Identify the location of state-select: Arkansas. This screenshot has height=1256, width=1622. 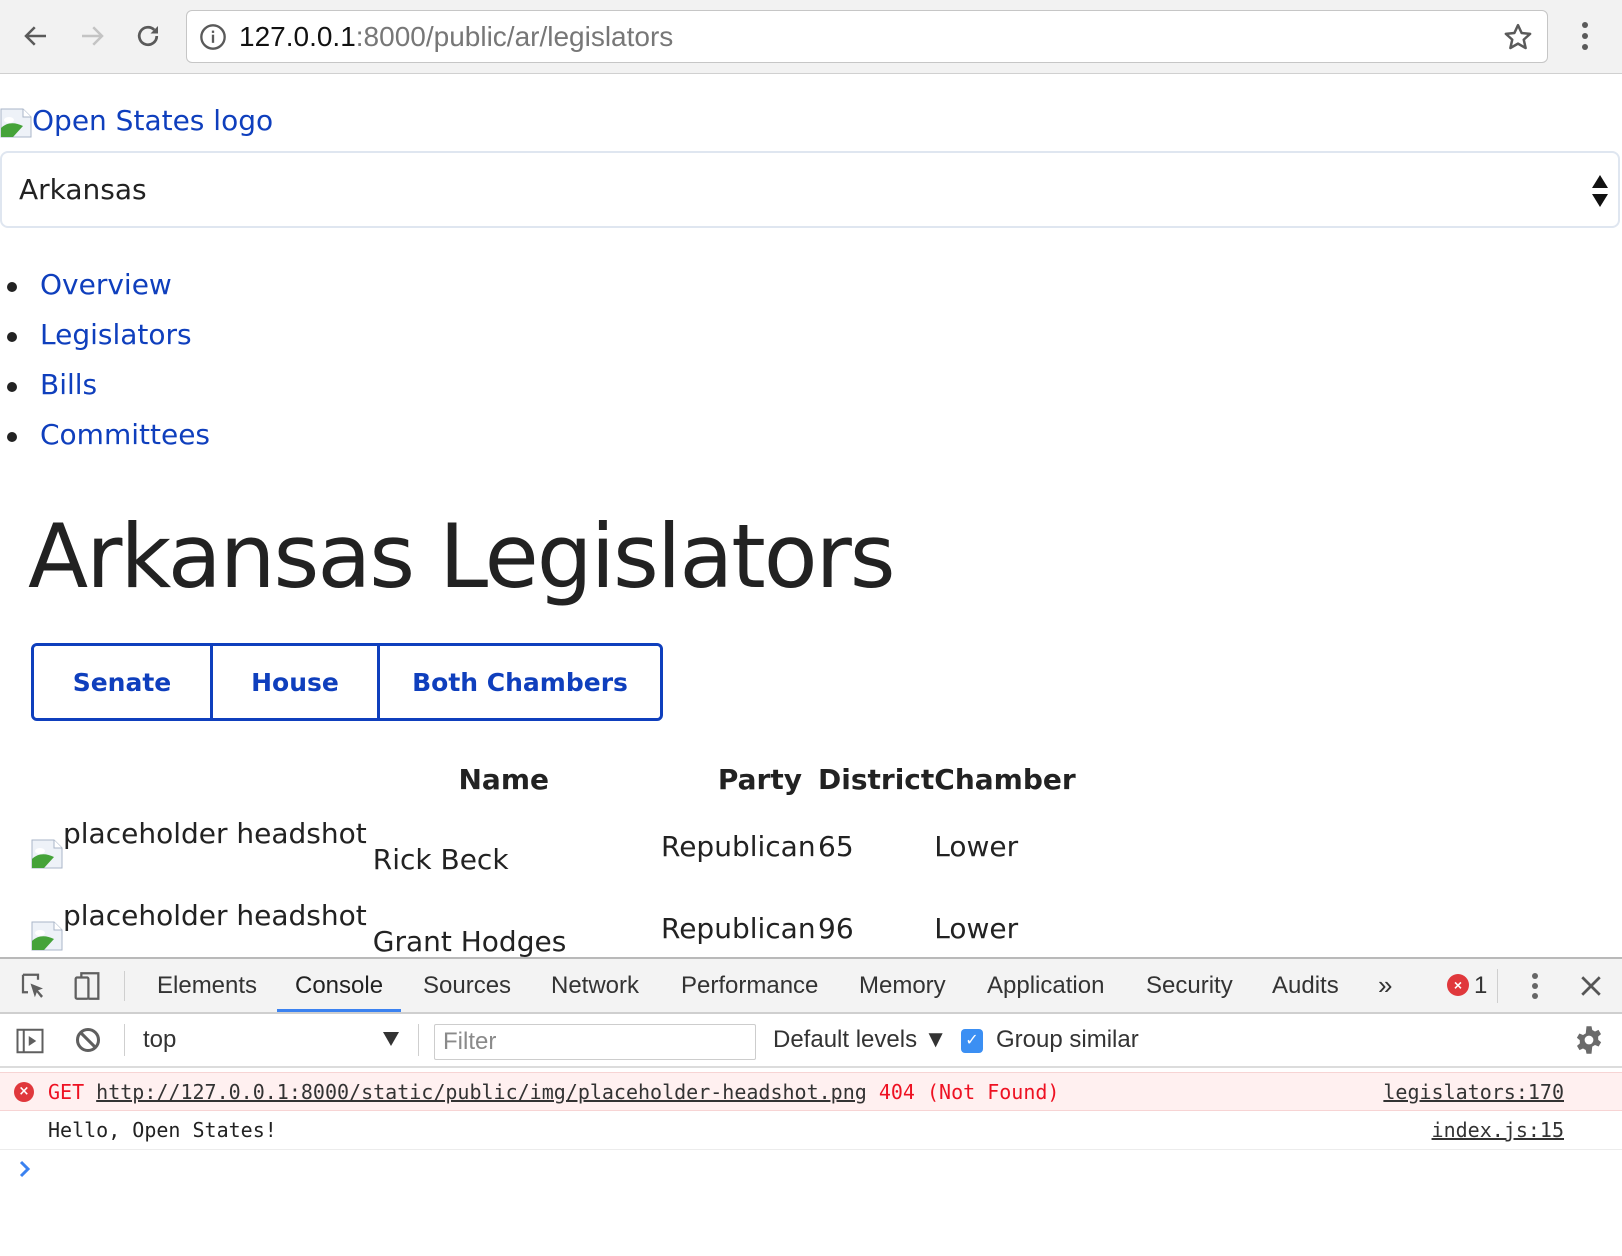
(810, 189).